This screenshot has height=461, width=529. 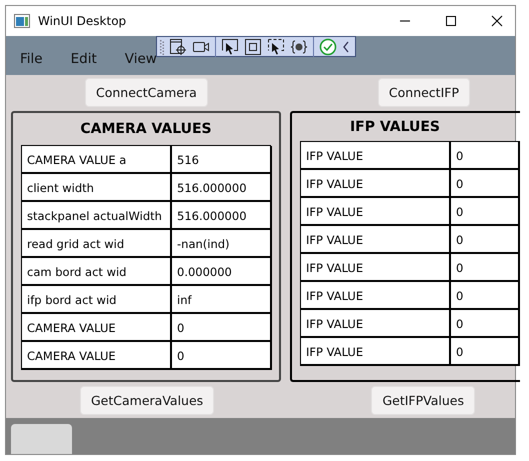 What do you see at coordinates (146, 129) in the screenshot?
I see `panel-title: CAMERA VALUES` at bounding box center [146, 129].